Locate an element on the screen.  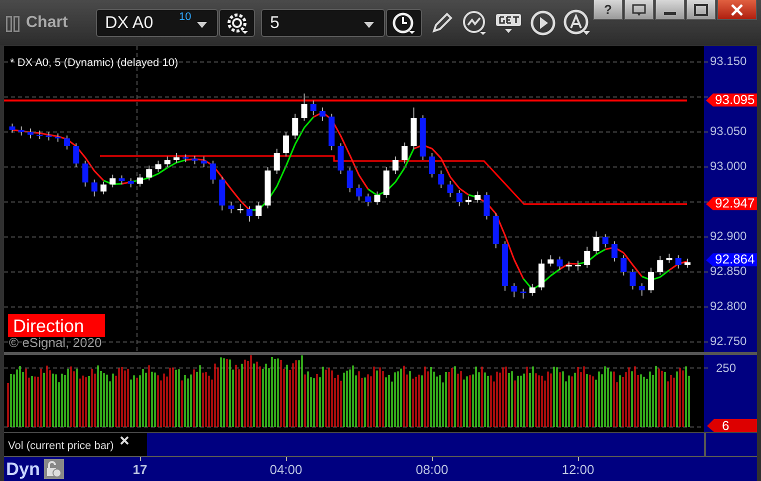
interval-field: 5 is located at coordinates (323, 22).